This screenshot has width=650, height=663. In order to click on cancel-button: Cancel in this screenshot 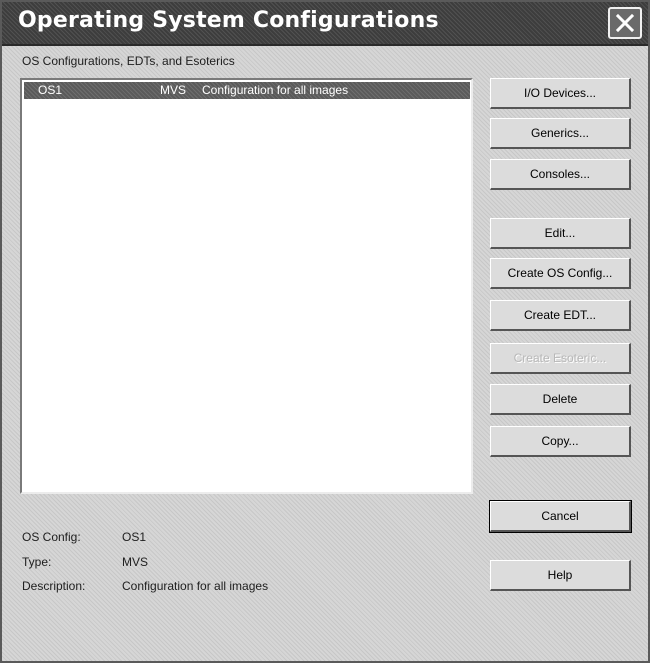, I will do `click(560, 516)`.